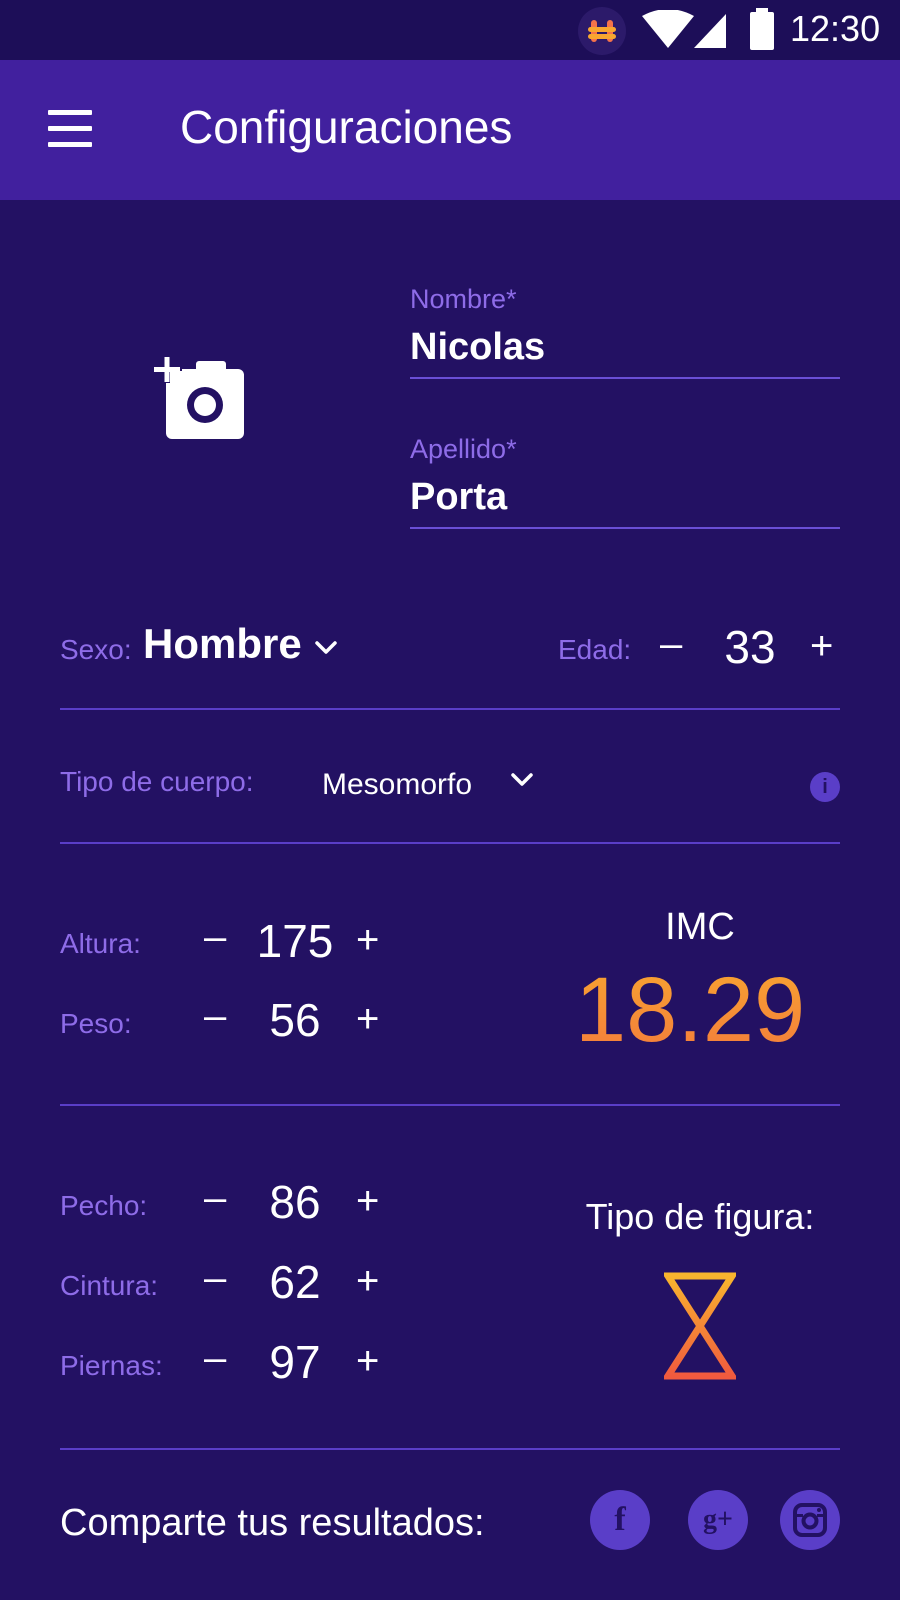  I want to click on hive-icon, so click(602, 31).